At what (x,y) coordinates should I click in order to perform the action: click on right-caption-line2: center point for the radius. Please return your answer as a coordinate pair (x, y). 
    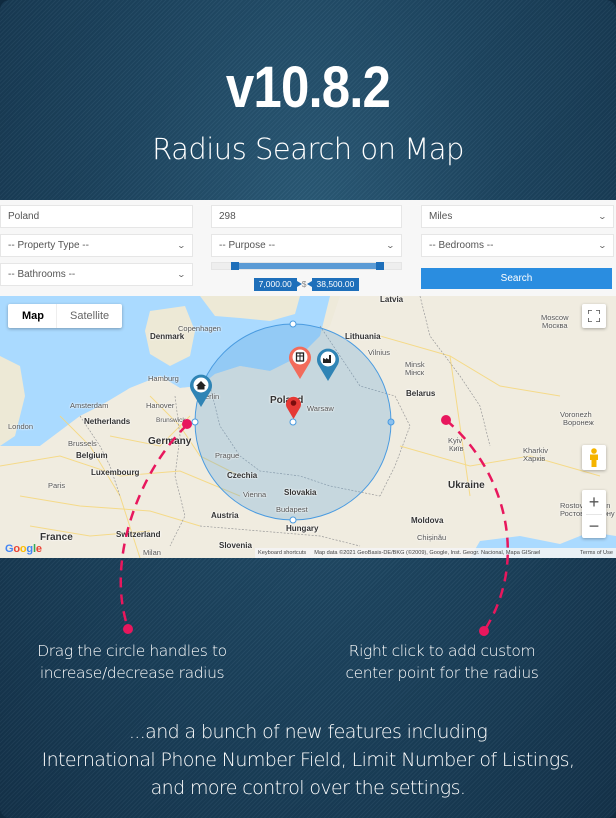
    Looking at the image, I should click on (442, 673).